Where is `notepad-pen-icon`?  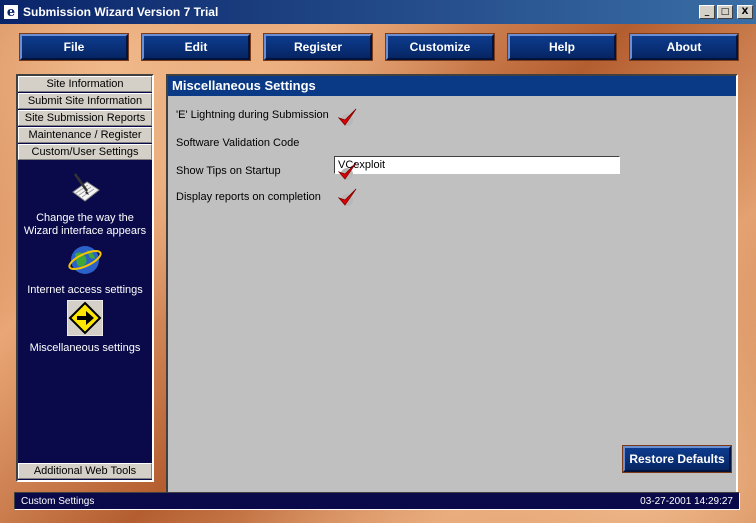 notepad-pen-icon is located at coordinates (86, 187).